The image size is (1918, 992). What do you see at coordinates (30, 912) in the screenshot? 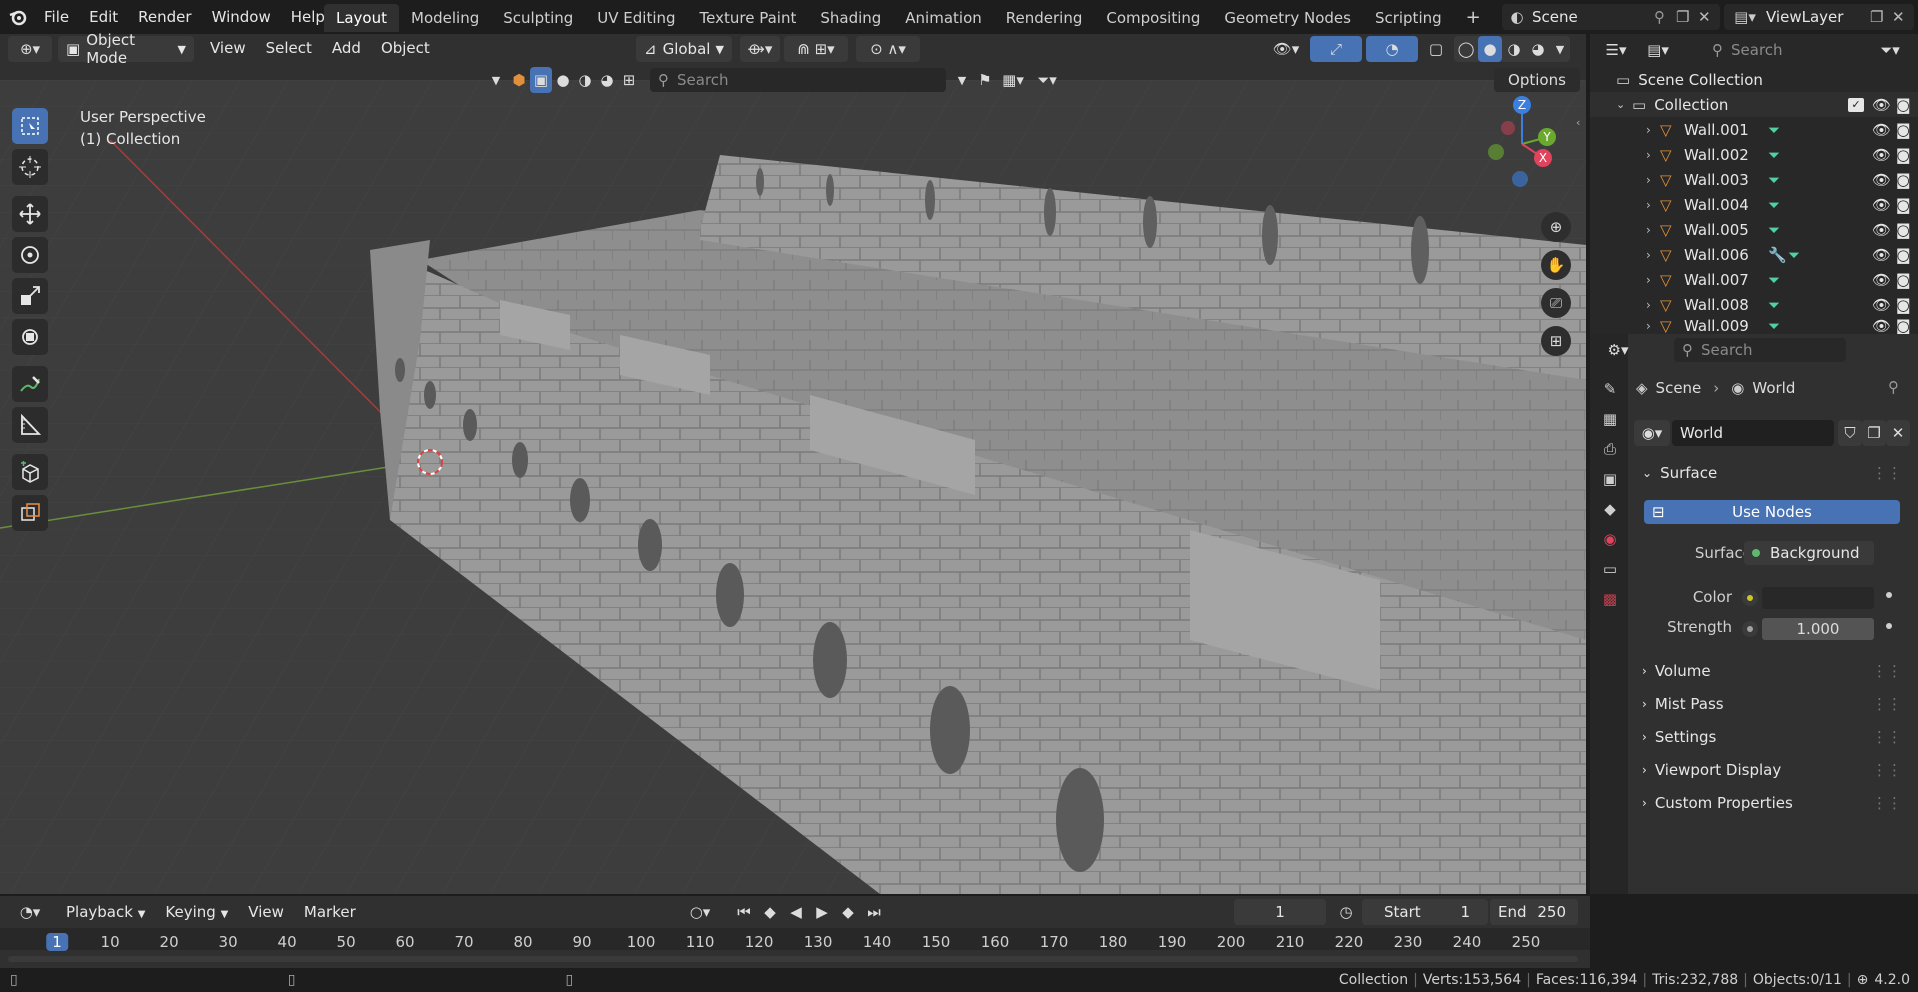
I see `editor-type-icon: ◔▾` at bounding box center [30, 912].